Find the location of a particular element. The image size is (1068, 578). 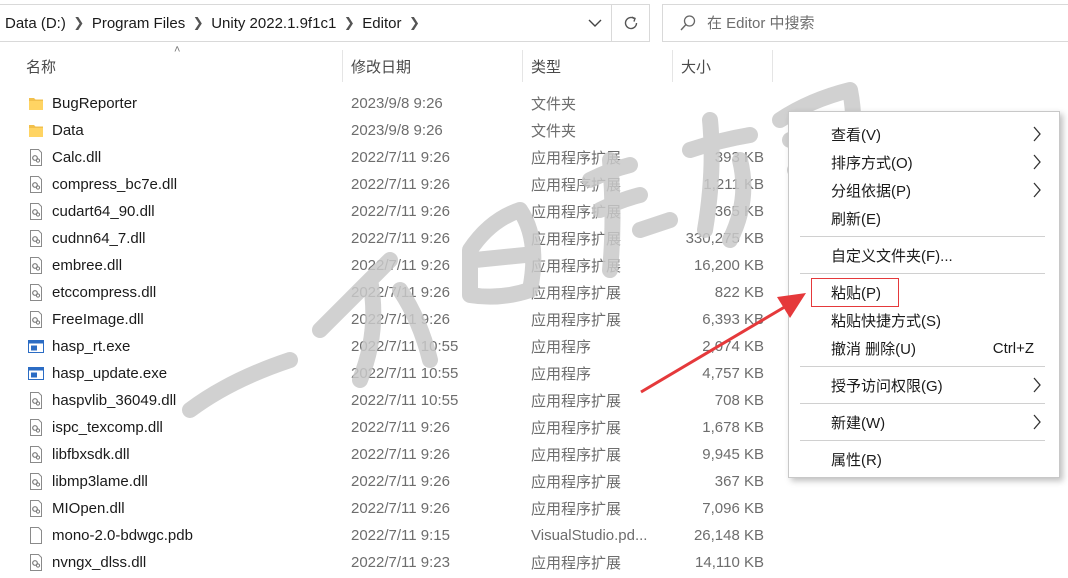

exe-icon is located at coordinates (36, 373).